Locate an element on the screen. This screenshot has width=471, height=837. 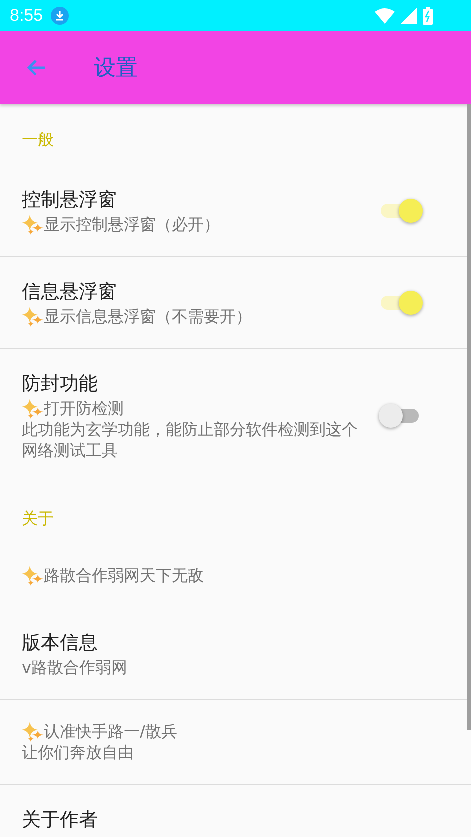
preference-summary: 显示控制悬浮窗（必开） is located at coordinates (132, 224).